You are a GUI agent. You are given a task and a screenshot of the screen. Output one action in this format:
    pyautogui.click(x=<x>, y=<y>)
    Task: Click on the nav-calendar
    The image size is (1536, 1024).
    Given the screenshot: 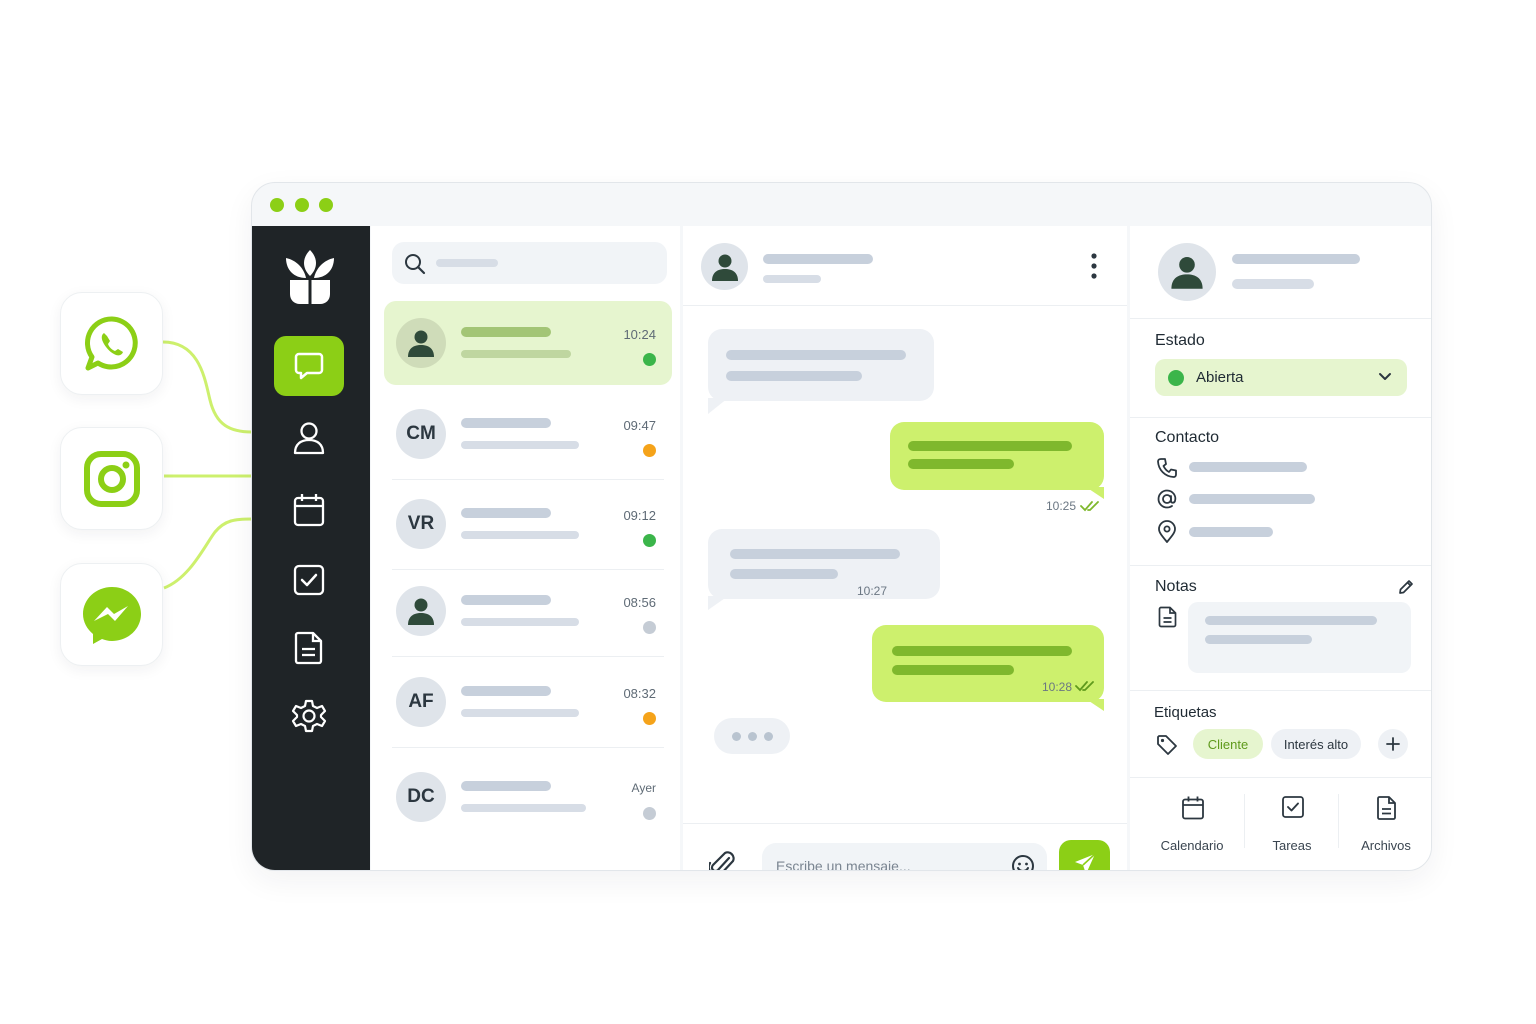 What is the action you would take?
    pyautogui.click(x=309, y=510)
    